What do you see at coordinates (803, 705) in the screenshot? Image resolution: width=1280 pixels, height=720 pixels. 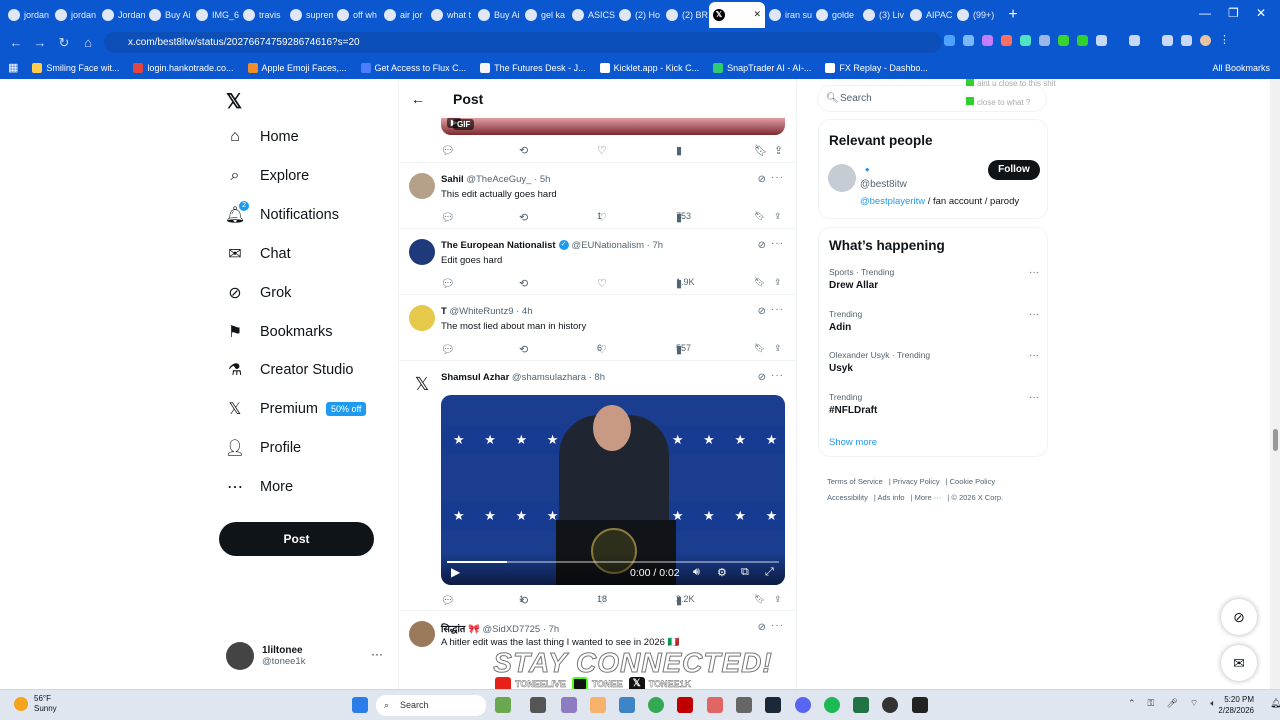 I see `discord-icon` at bounding box center [803, 705].